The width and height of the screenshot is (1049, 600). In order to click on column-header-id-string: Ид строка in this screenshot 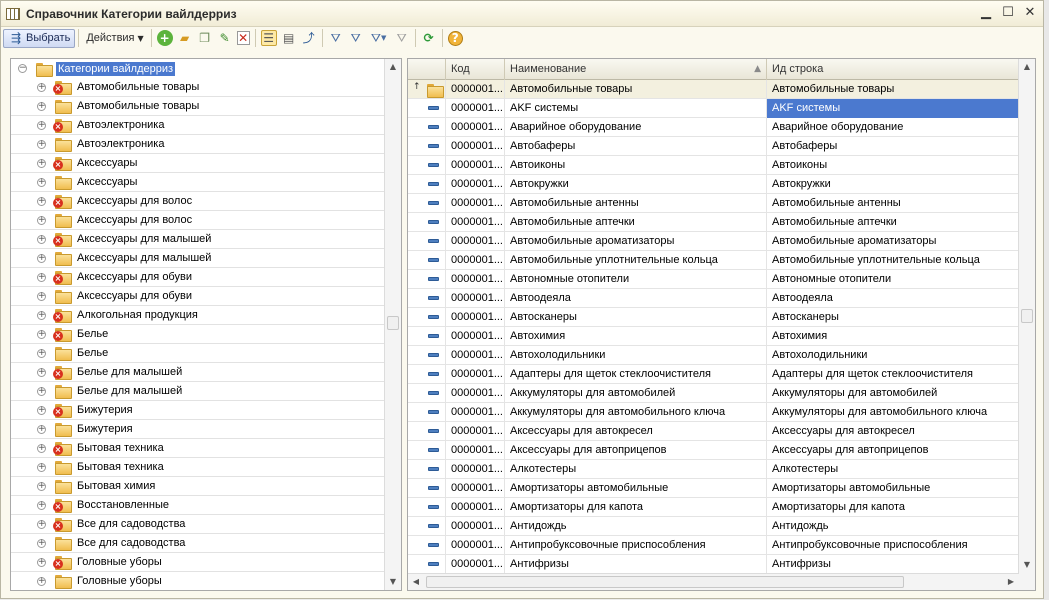, I will do `click(893, 69)`.